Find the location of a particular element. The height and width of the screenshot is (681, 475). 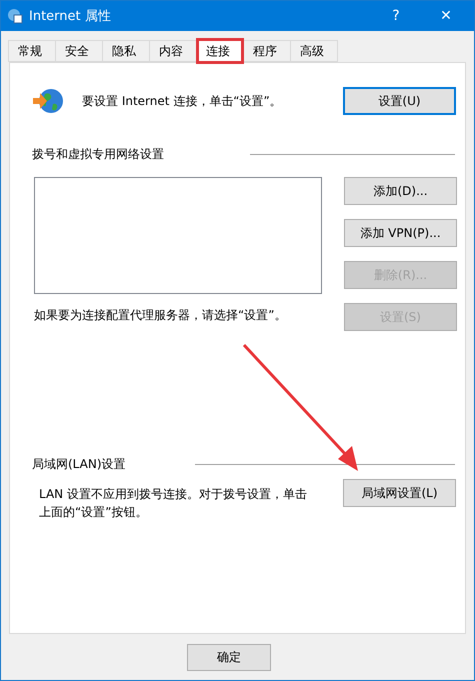

help-button: ? is located at coordinates (396, 16).